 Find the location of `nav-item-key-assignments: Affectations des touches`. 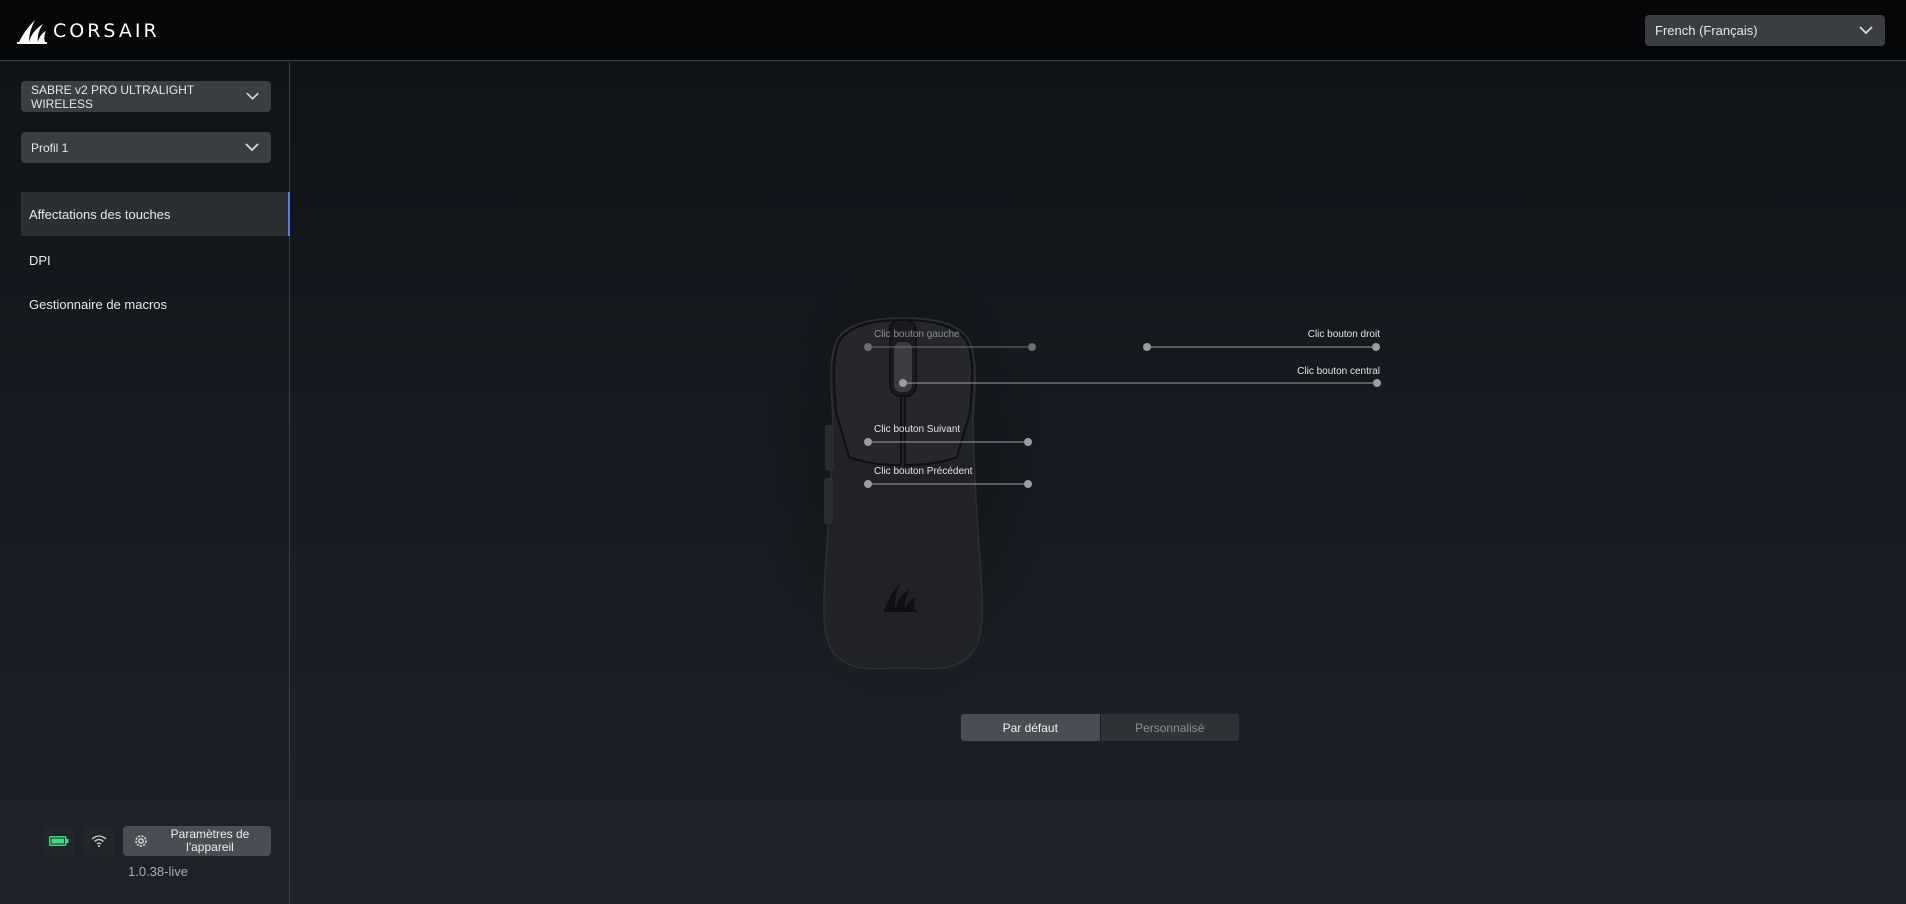

nav-item-key-assignments: Affectations des touches is located at coordinates (155, 214).